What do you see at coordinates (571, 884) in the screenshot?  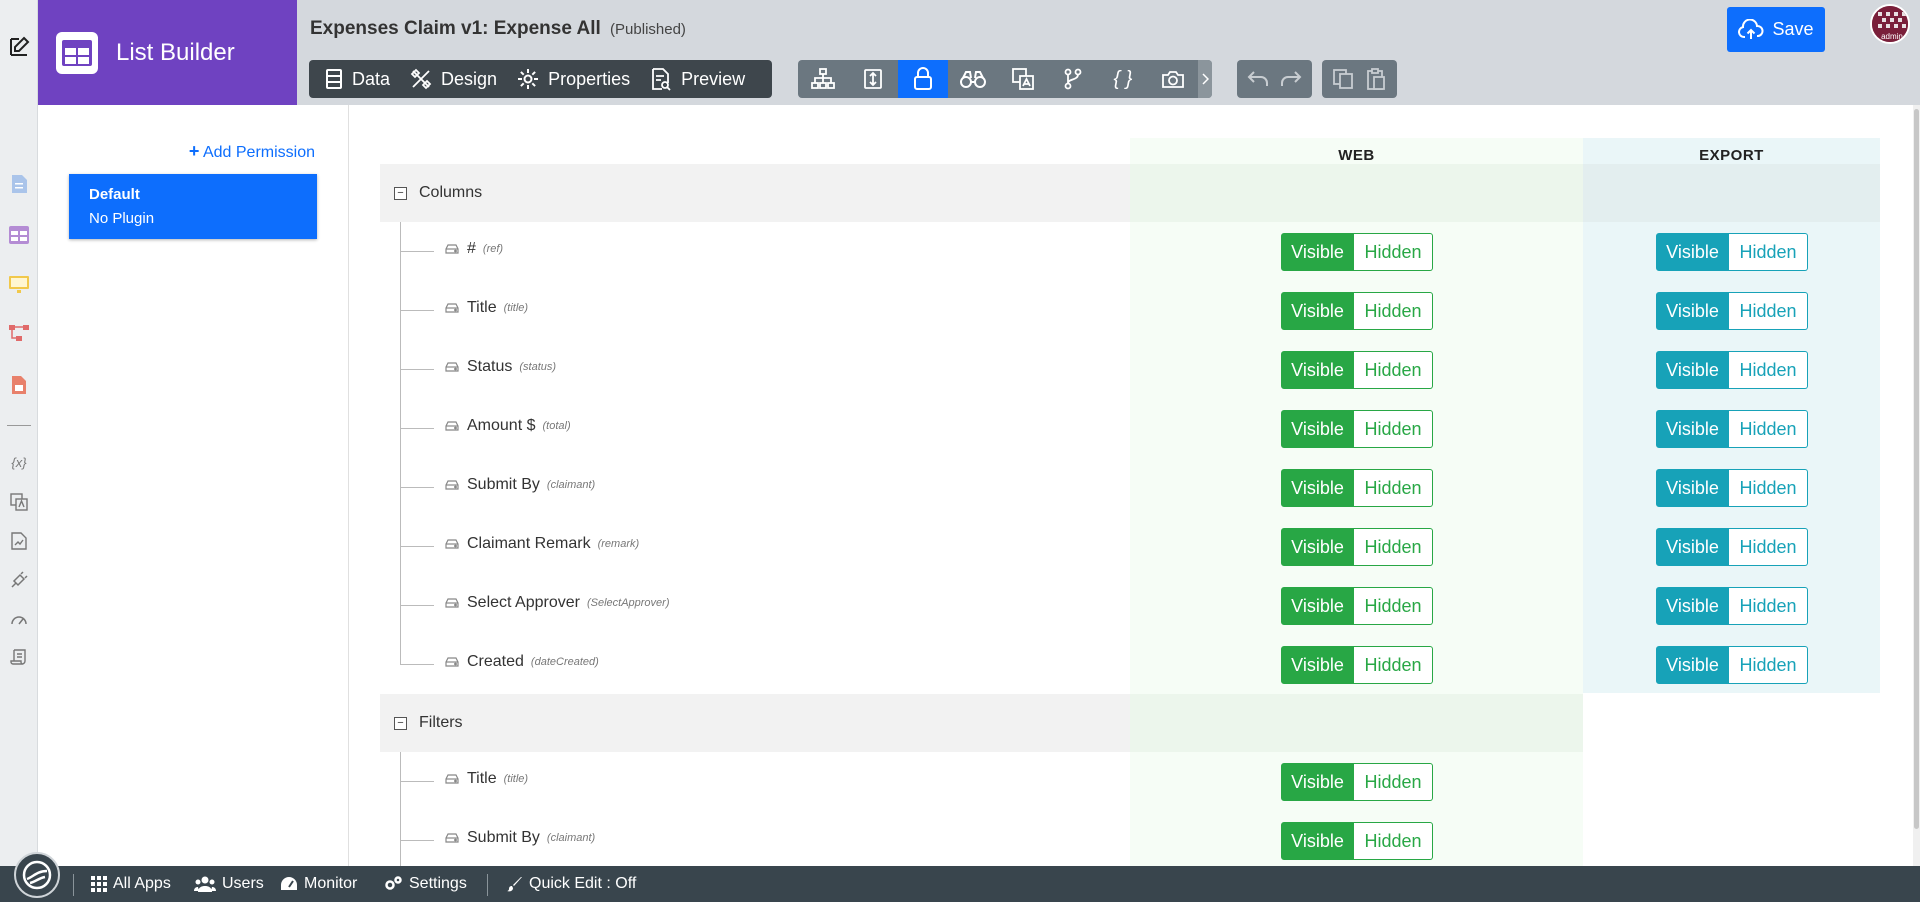 I see `footer-quick-edit: Quick Edit : Off` at bounding box center [571, 884].